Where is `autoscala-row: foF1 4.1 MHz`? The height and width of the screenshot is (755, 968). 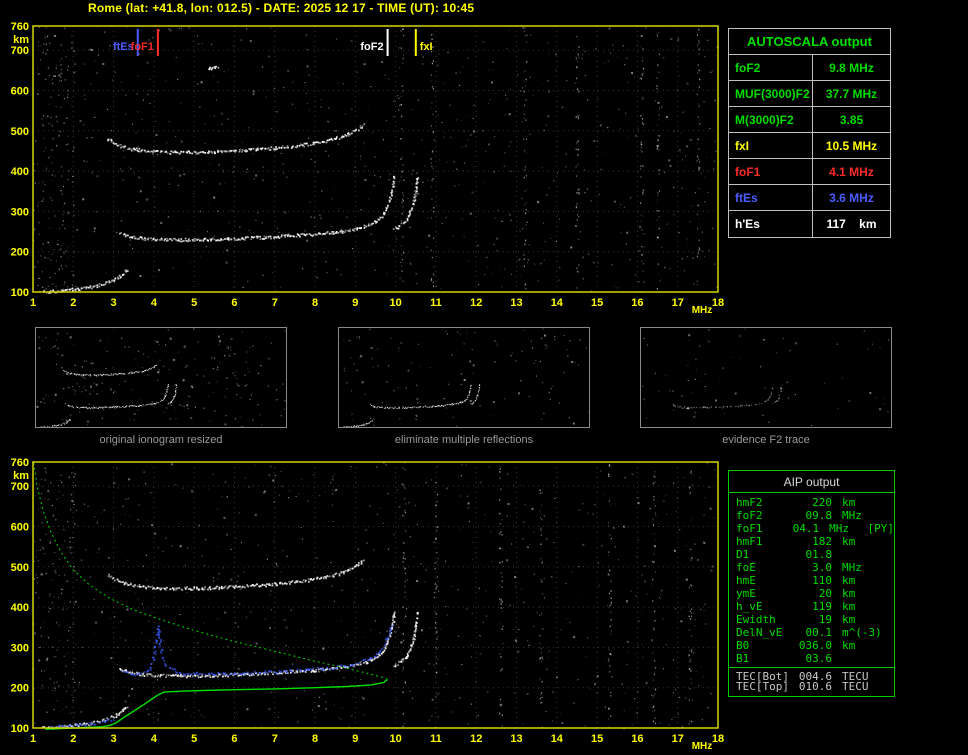 autoscala-row: foF1 4.1 MHz is located at coordinates (809, 172).